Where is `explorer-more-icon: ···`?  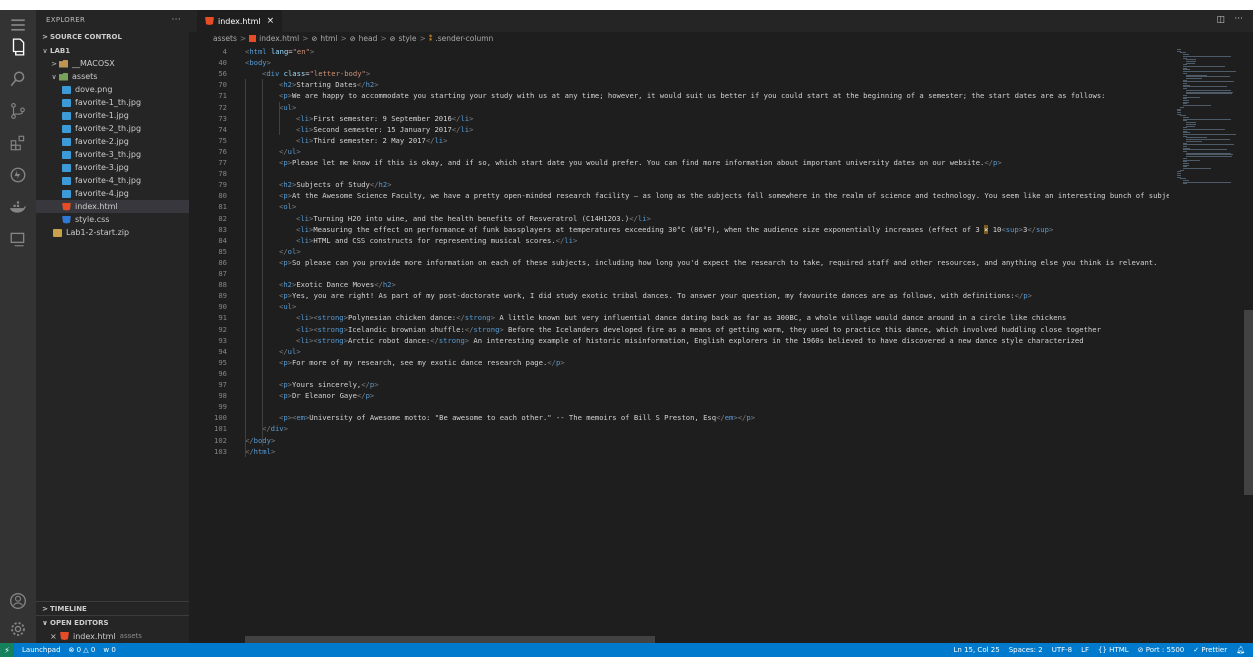 explorer-more-icon: ··· is located at coordinates (176, 20).